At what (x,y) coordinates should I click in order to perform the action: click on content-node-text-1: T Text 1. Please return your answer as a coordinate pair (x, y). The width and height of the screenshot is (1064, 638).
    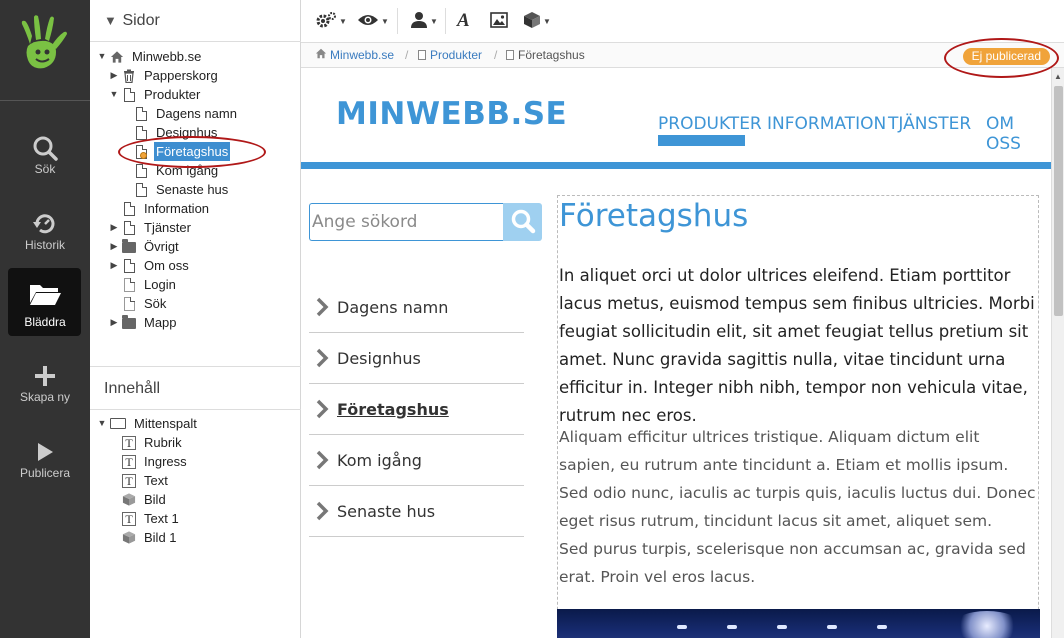
    Looking at the image, I should click on (151, 518).